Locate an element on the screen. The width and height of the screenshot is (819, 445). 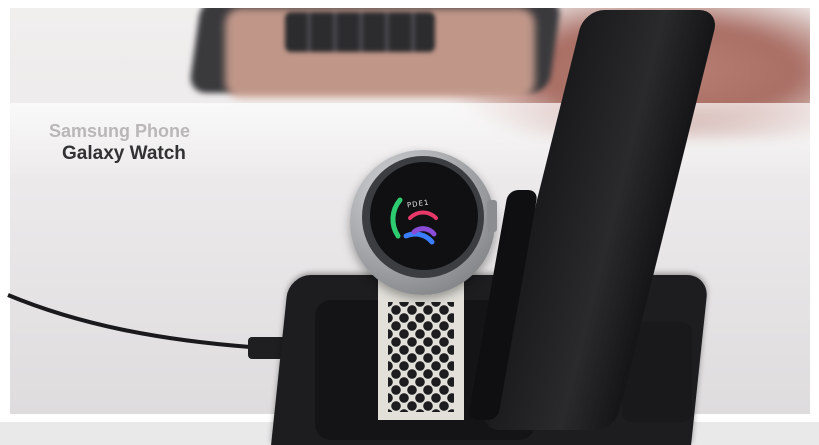
activity-ring-pink is located at coordinates (423, 215).